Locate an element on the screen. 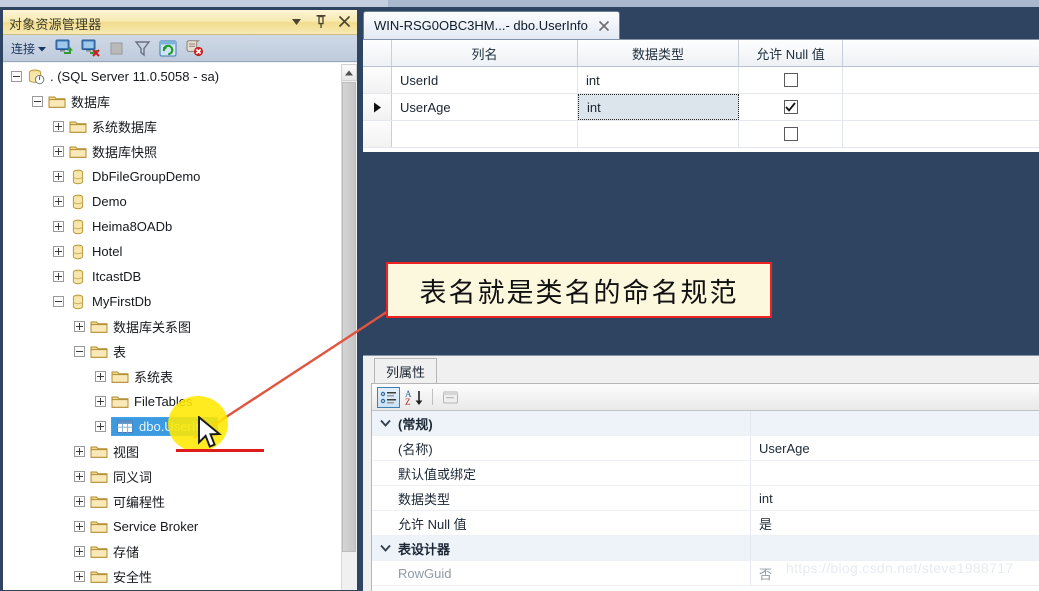 The height and width of the screenshot is (591, 1039). tab-column-properties: 列属性 is located at coordinates (406, 370).